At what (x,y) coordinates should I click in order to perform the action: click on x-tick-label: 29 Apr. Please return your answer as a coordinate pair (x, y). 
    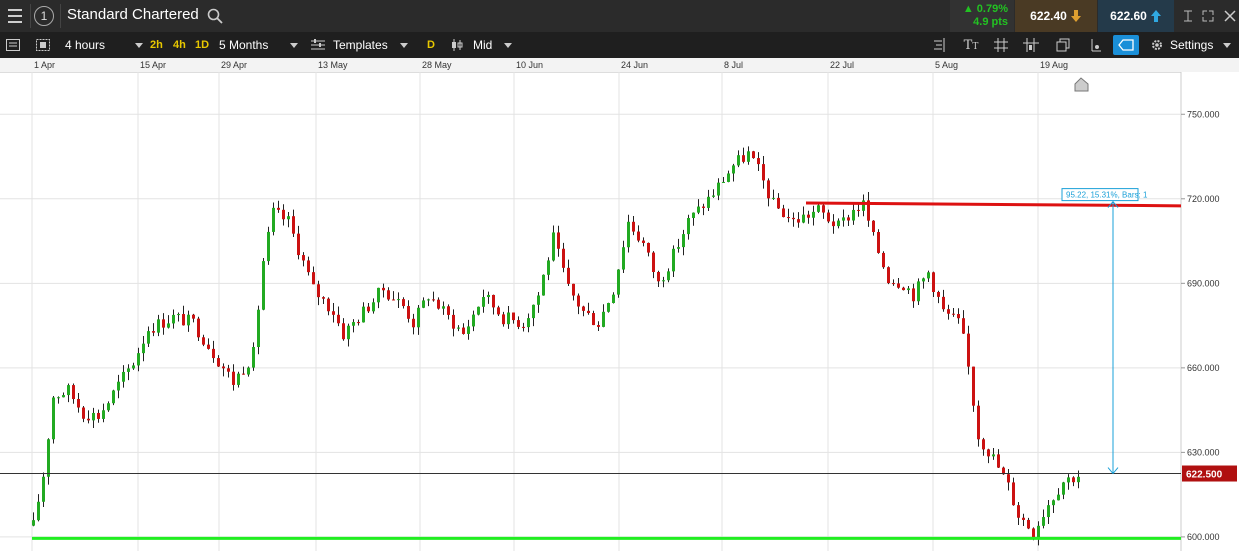
    Looking at the image, I should click on (234, 65).